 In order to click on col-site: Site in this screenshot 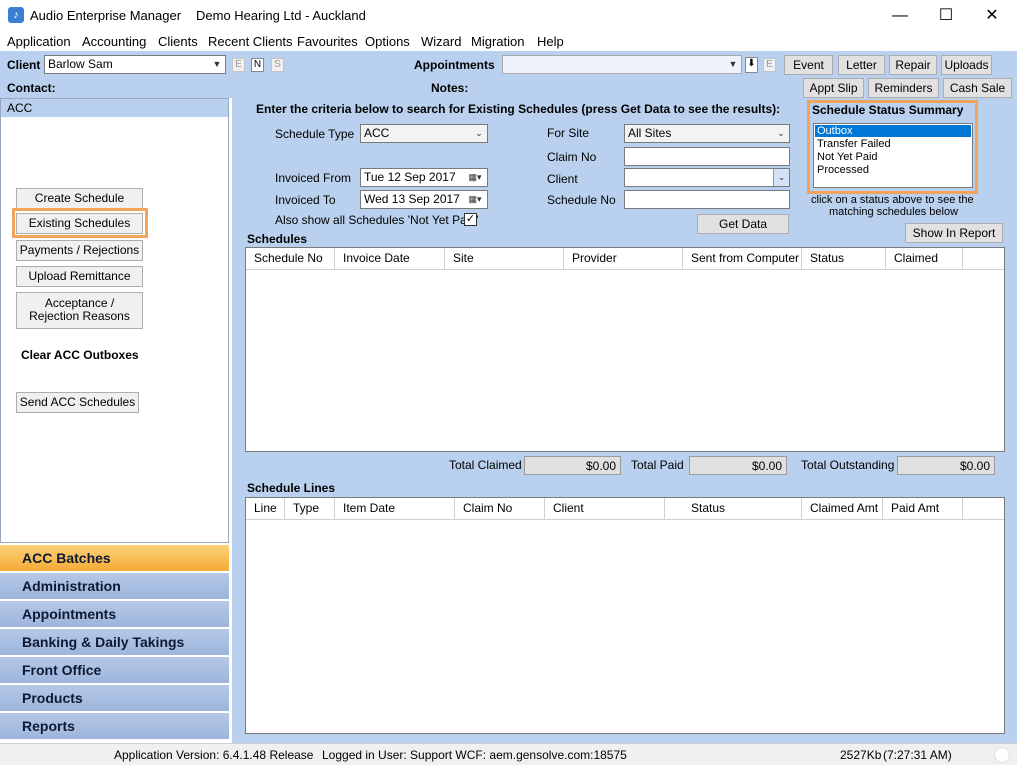, I will do `click(504, 258)`.